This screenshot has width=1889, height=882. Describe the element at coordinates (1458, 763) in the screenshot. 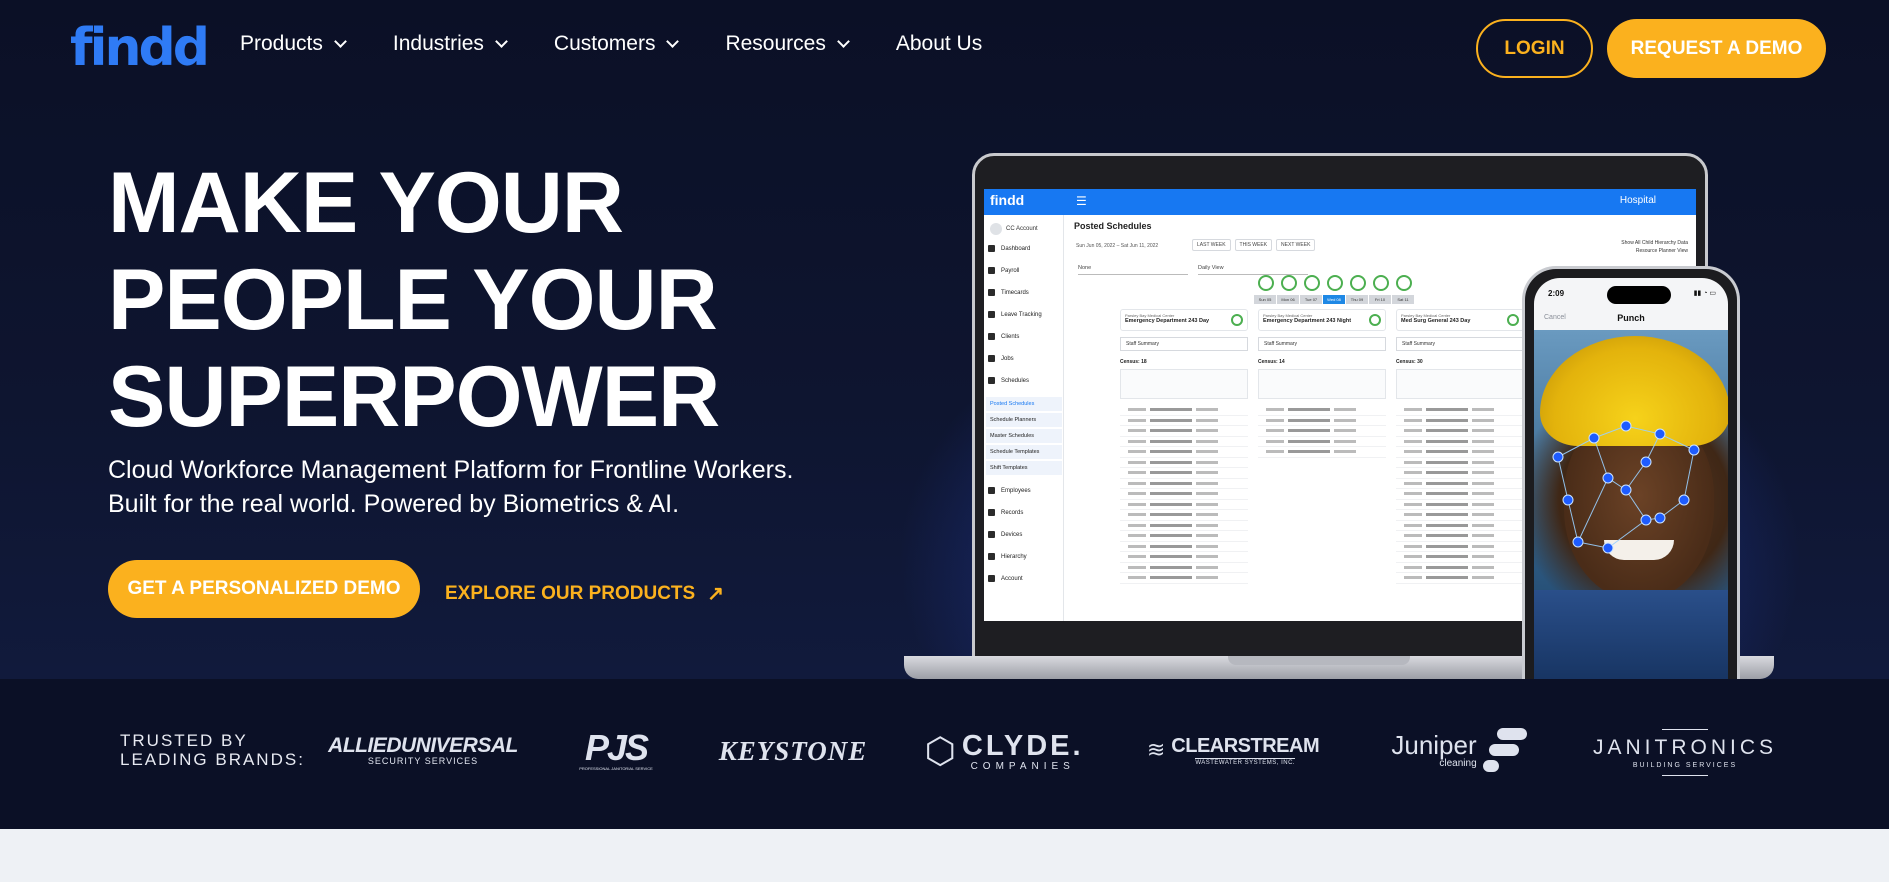

I see `brand-sub: cleaning` at that location.